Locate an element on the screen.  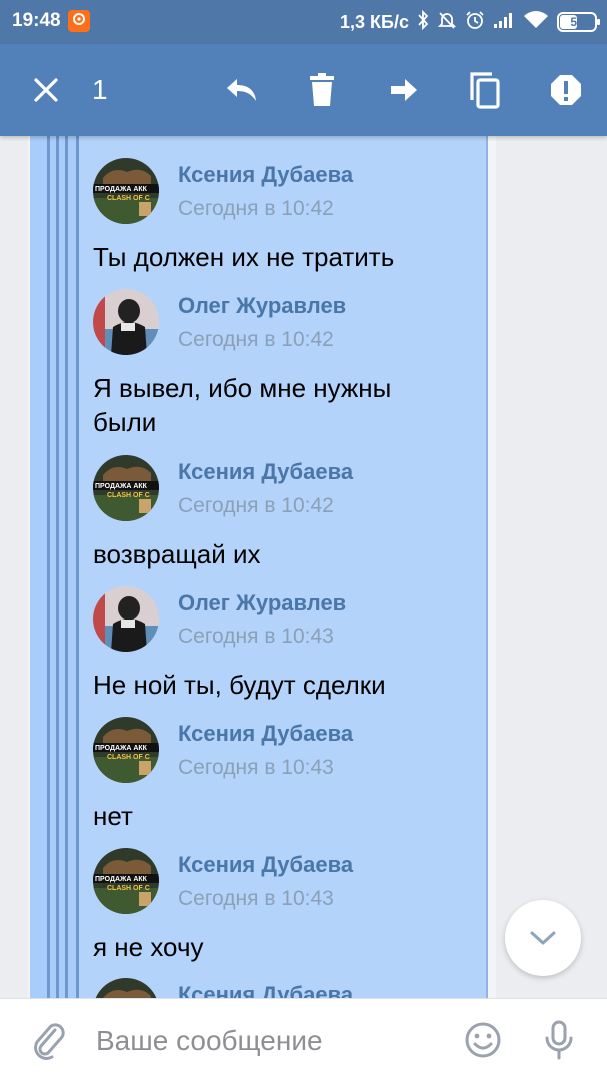
status-indicators: 1,3 КБ/с 51 is located at coordinates (470, 22).